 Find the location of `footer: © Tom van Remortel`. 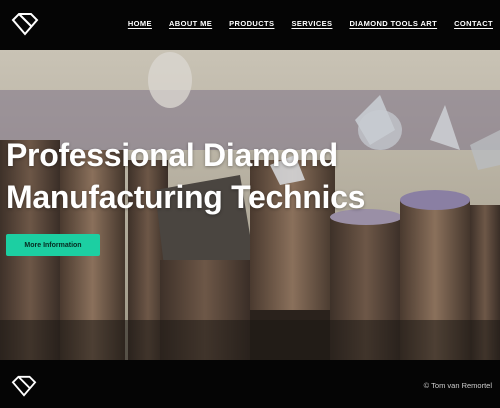

footer: © Tom van Remortel is located at coordinates (250, 384).